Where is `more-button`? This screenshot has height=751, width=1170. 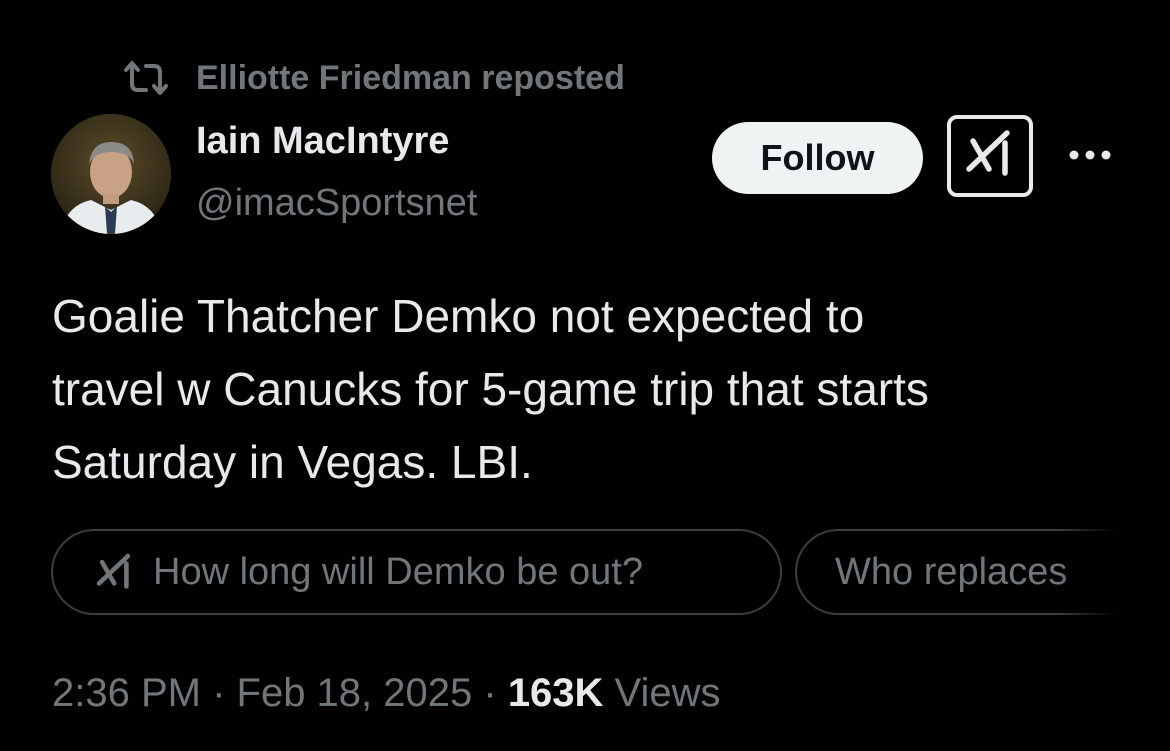 more-button is located at coordinates (1090, 157).